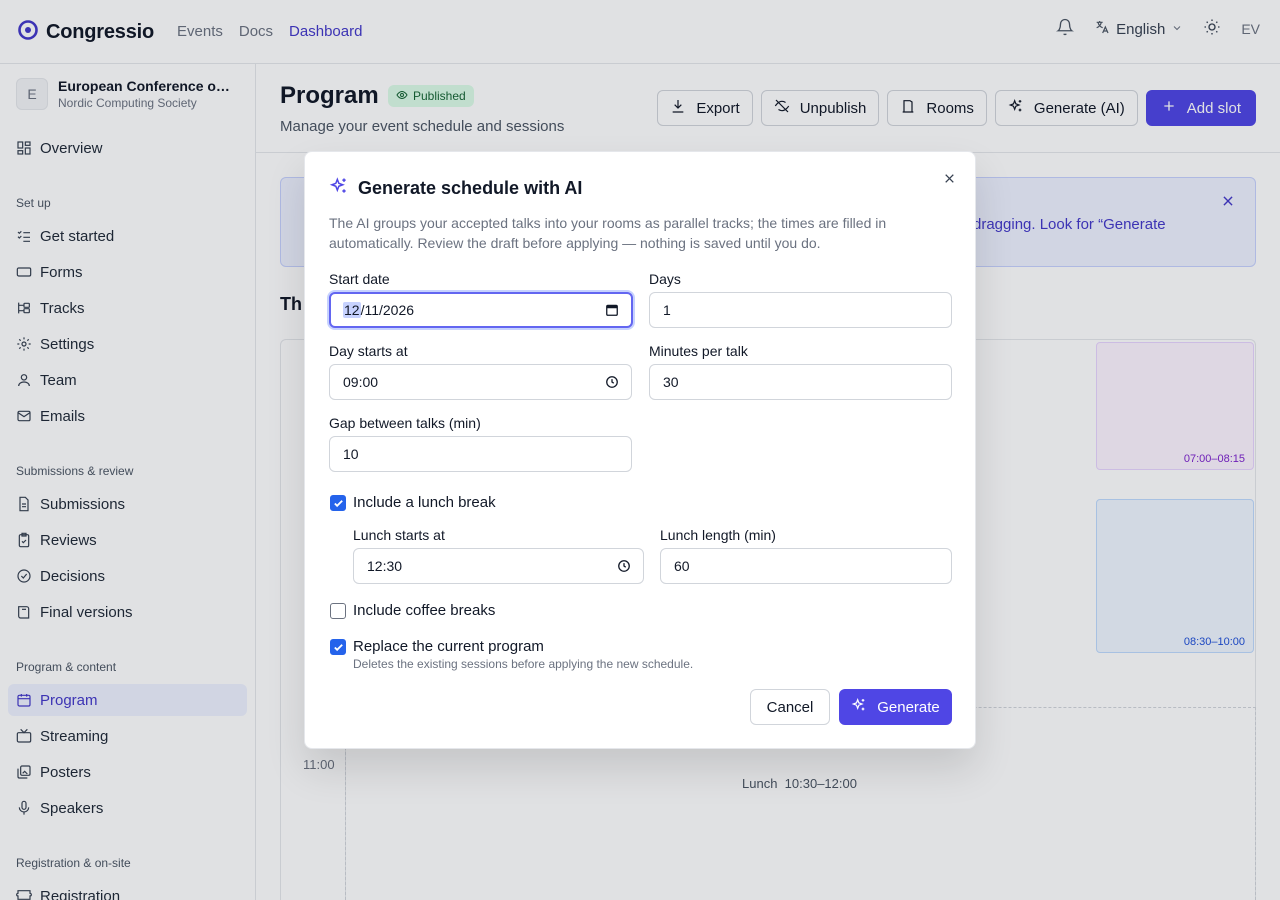  Describe the element at coordinates (671, 382) in the screenshot. I see `minutes-per-talk-value: 30` at that location.